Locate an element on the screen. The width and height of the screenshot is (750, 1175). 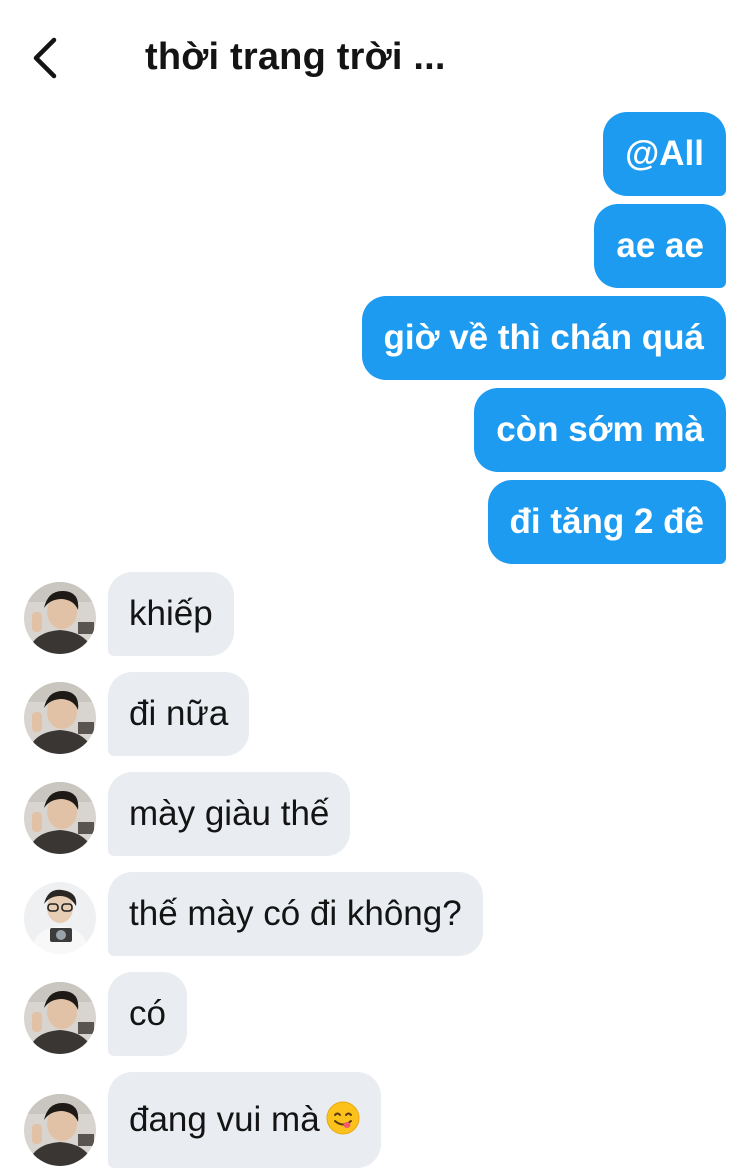
incoming-message: mày giàu thế is located at coordinates (229, 814).